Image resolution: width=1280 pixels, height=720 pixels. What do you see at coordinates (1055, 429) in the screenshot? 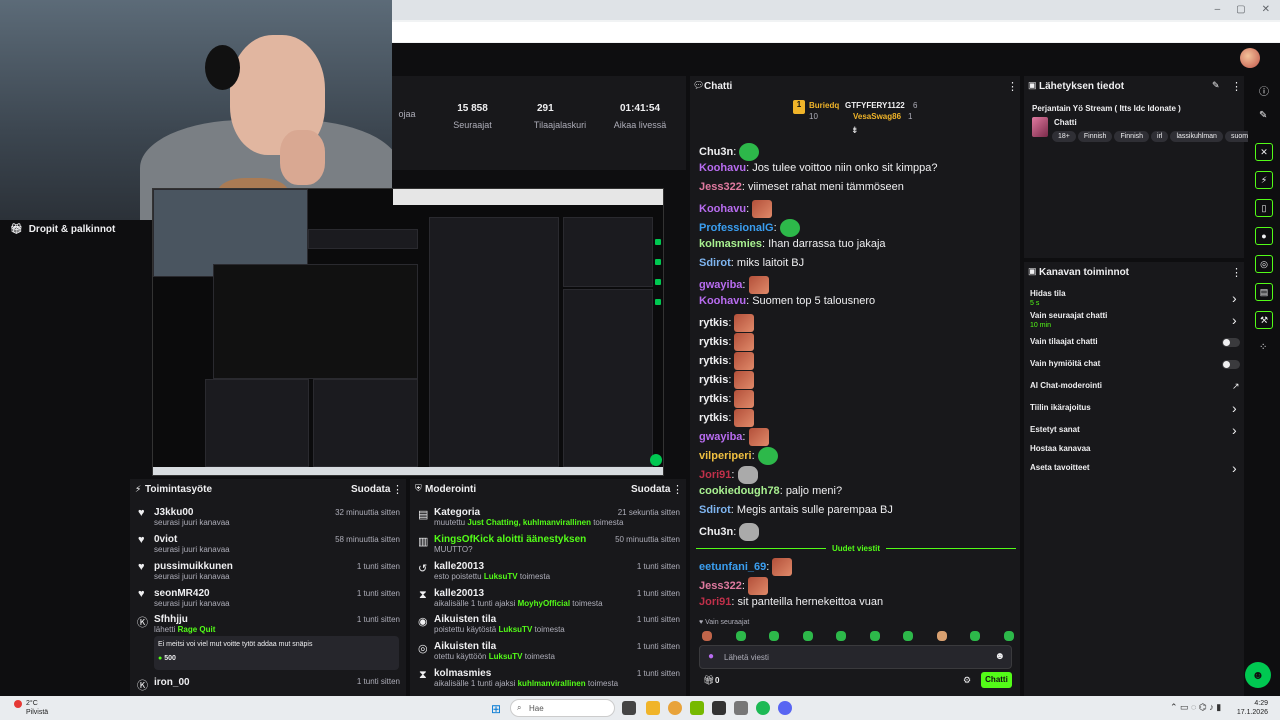
I see `channel-action-row: Estetyt sanat` at bounding box center [1055, 429].